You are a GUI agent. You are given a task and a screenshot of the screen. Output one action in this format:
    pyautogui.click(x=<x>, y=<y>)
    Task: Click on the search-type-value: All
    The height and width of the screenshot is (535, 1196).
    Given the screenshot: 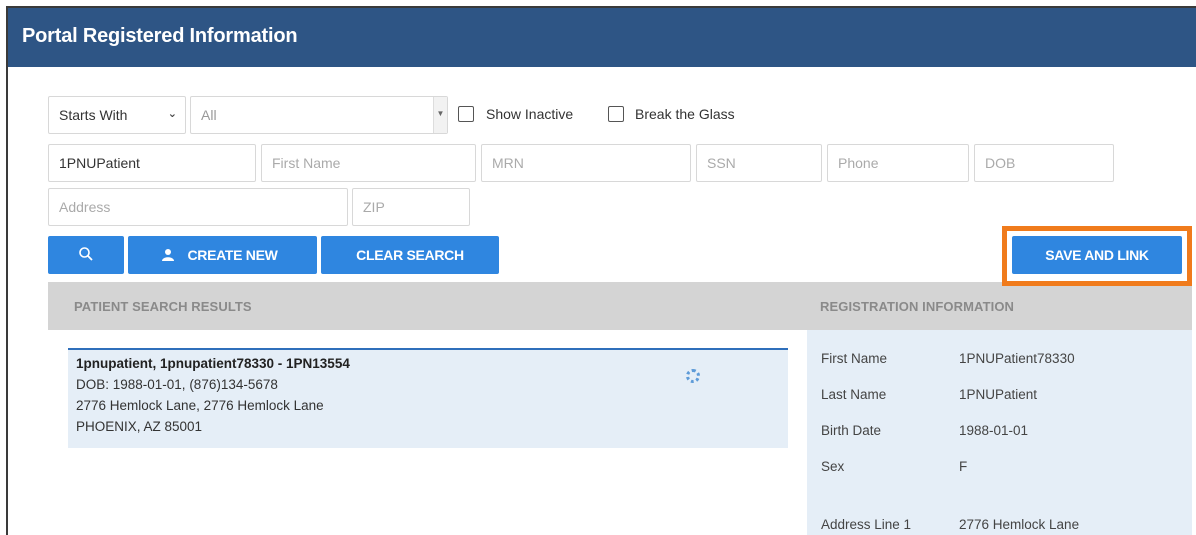 What is the action you would take?
    pyautogui.click(x=209, y=115)
    